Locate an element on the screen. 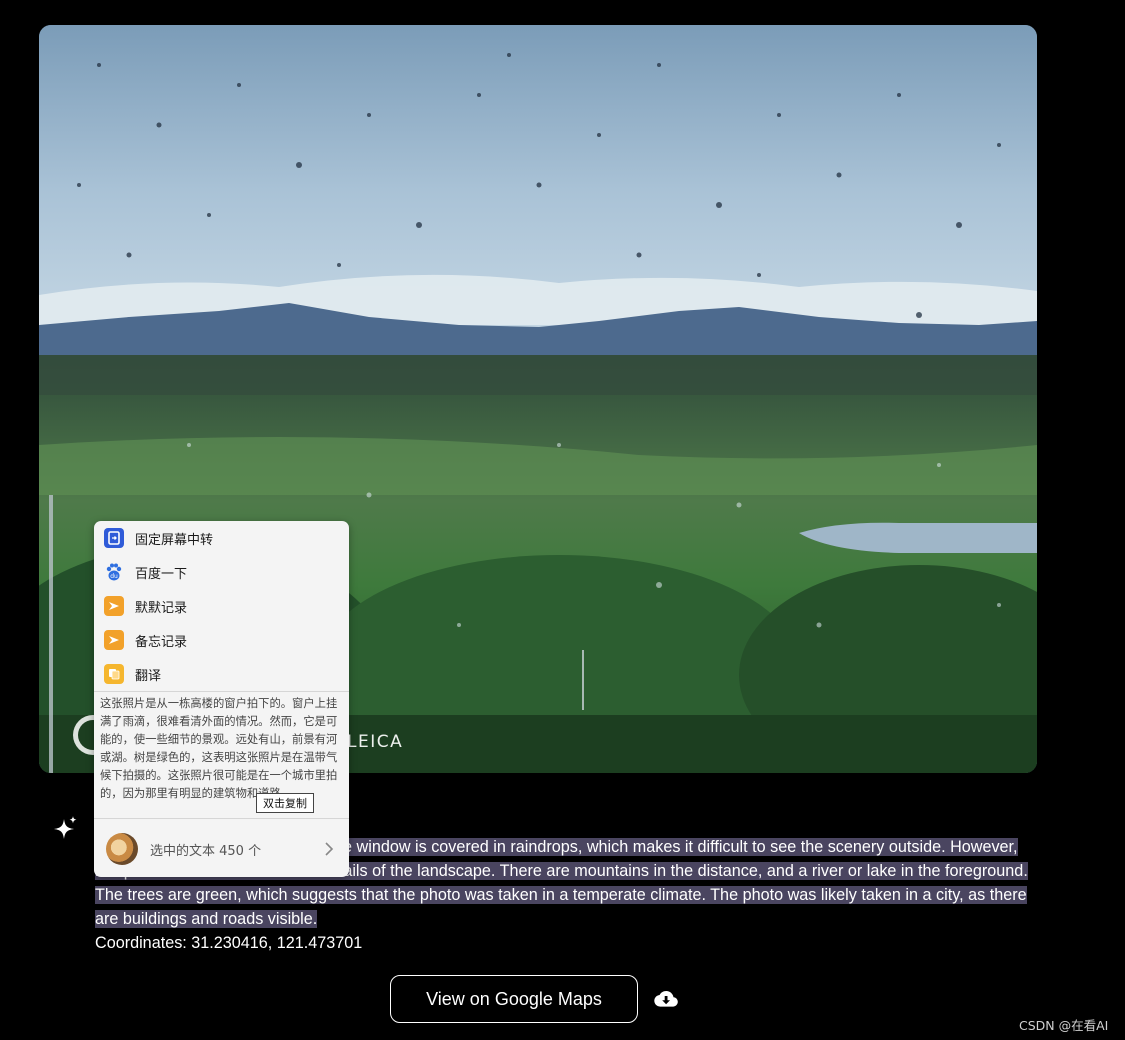 This screenshot has width=1125, height=1040. cloud-download-icon is located at coordinates (666, 1000).